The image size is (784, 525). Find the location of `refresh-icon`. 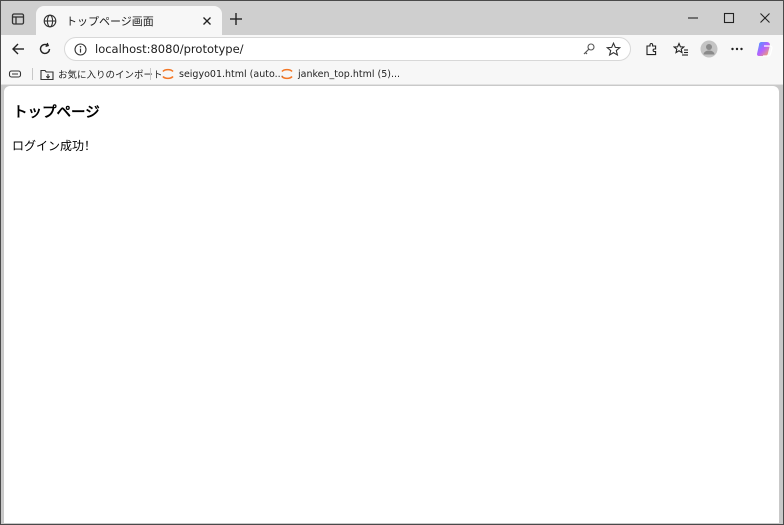

refresh-icon is located at coordinates (45, 48).